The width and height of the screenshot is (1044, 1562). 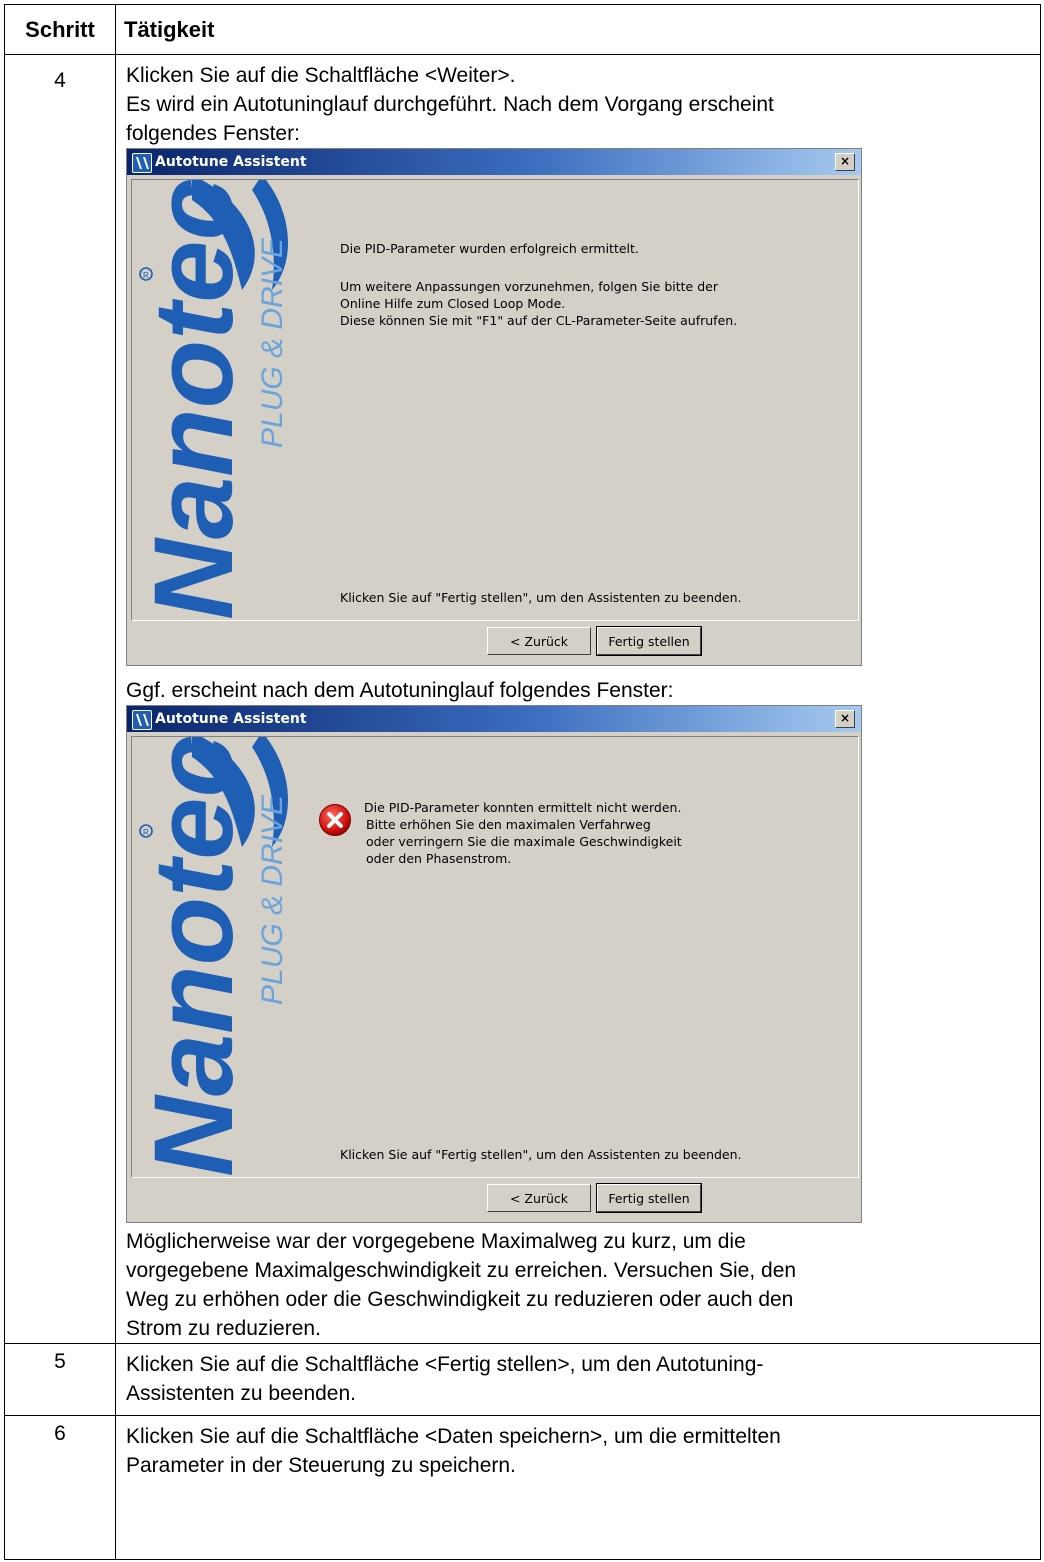 What do you see at coordinates (60, 1487) in the screenshot?
I see `step-number: 6` at bounding box center [60, 1487].